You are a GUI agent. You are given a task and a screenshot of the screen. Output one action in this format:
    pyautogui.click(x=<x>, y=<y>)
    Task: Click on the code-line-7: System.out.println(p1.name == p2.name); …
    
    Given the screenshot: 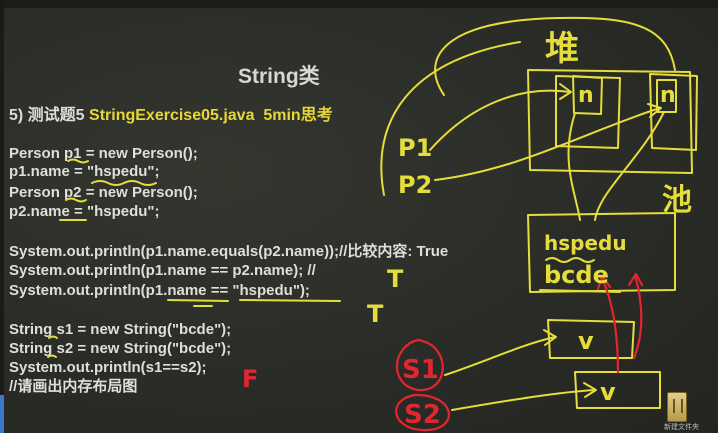 What is the action you would take?
    pyautogui.click(x=162, y=270)
    